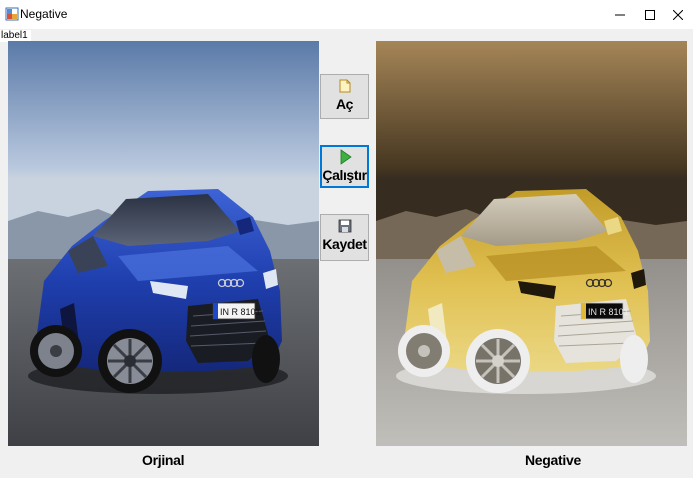 This screenshot has height=478, width=693. I want to click on open-button-label: Aç, so click(344, 104).